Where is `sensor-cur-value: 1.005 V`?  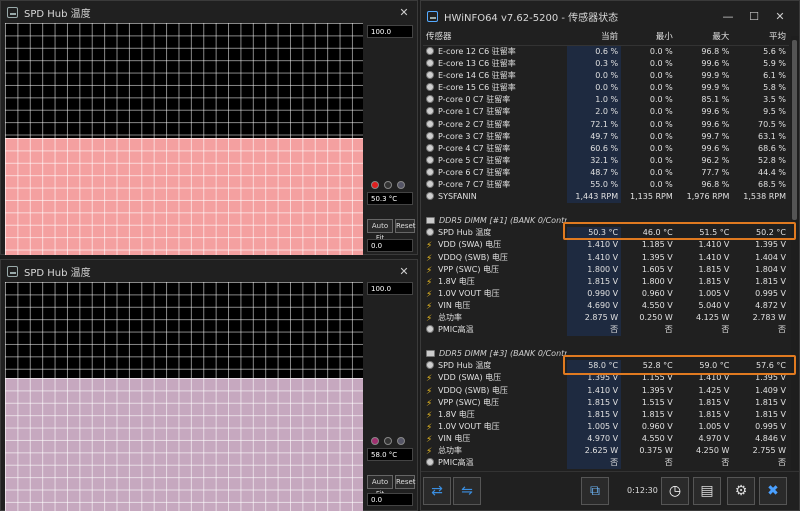
sensor-cur-value: 1.005 V is located at coordinates (594, 426).